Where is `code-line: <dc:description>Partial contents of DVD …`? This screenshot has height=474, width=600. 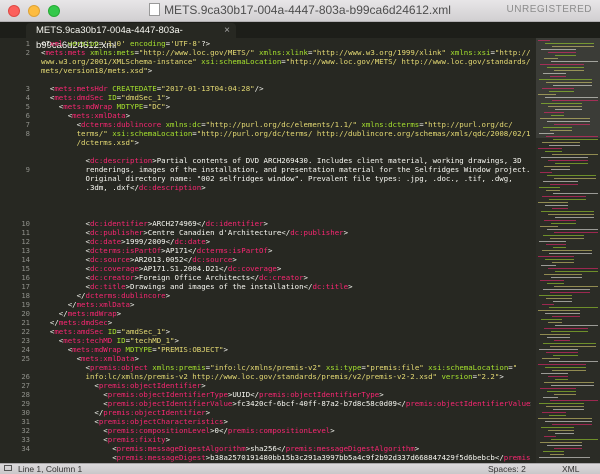
code-line: <dc:description>Partial contents of DVD … is located at coordinates (281, 160).